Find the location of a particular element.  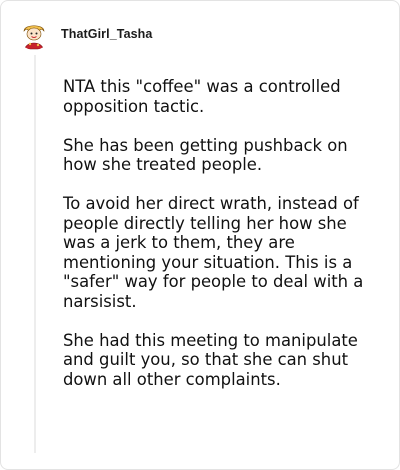

username: ThatGirl_Tasha is located at coordinates (106, 34).